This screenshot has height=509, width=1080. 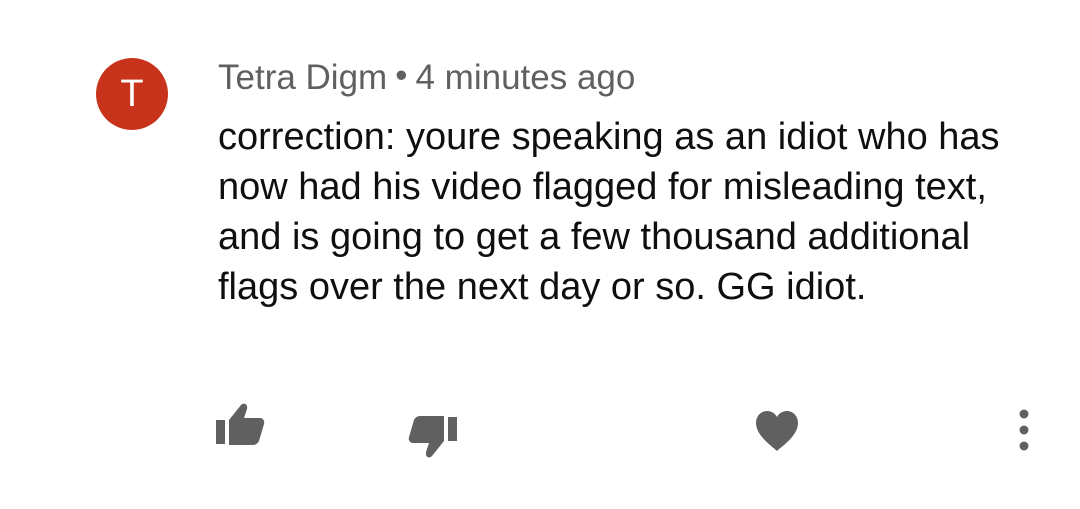 I want to click on thumbs-down-icon, so click(x=432, y=437).